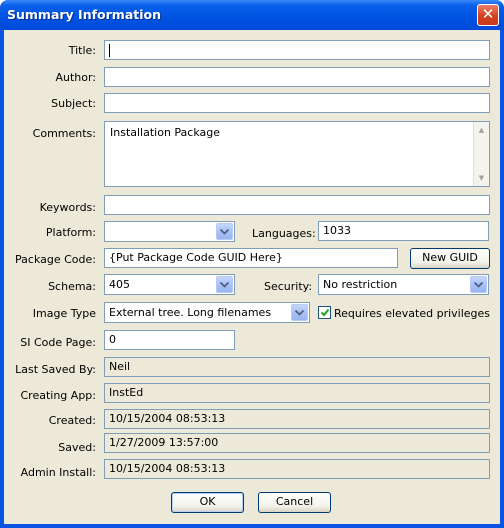 This screenshot has height=528, width=504. Describe the element at coordinates (450, 258) in the screenshot. I see `new-guid-button: New GUID` at that location.